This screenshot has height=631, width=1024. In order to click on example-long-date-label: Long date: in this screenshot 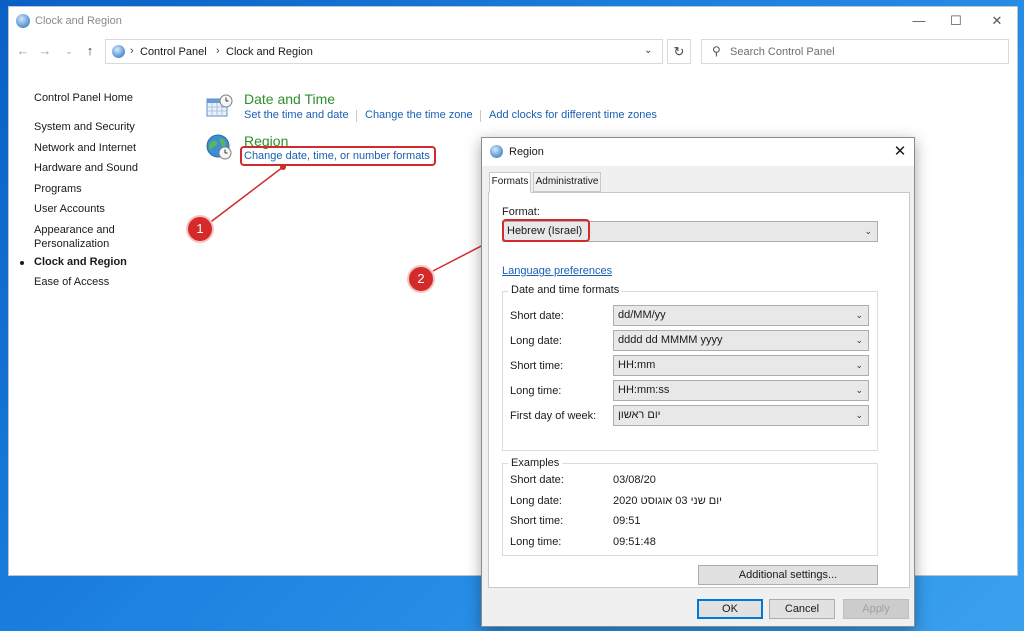, I will do `click(536, 501)`.